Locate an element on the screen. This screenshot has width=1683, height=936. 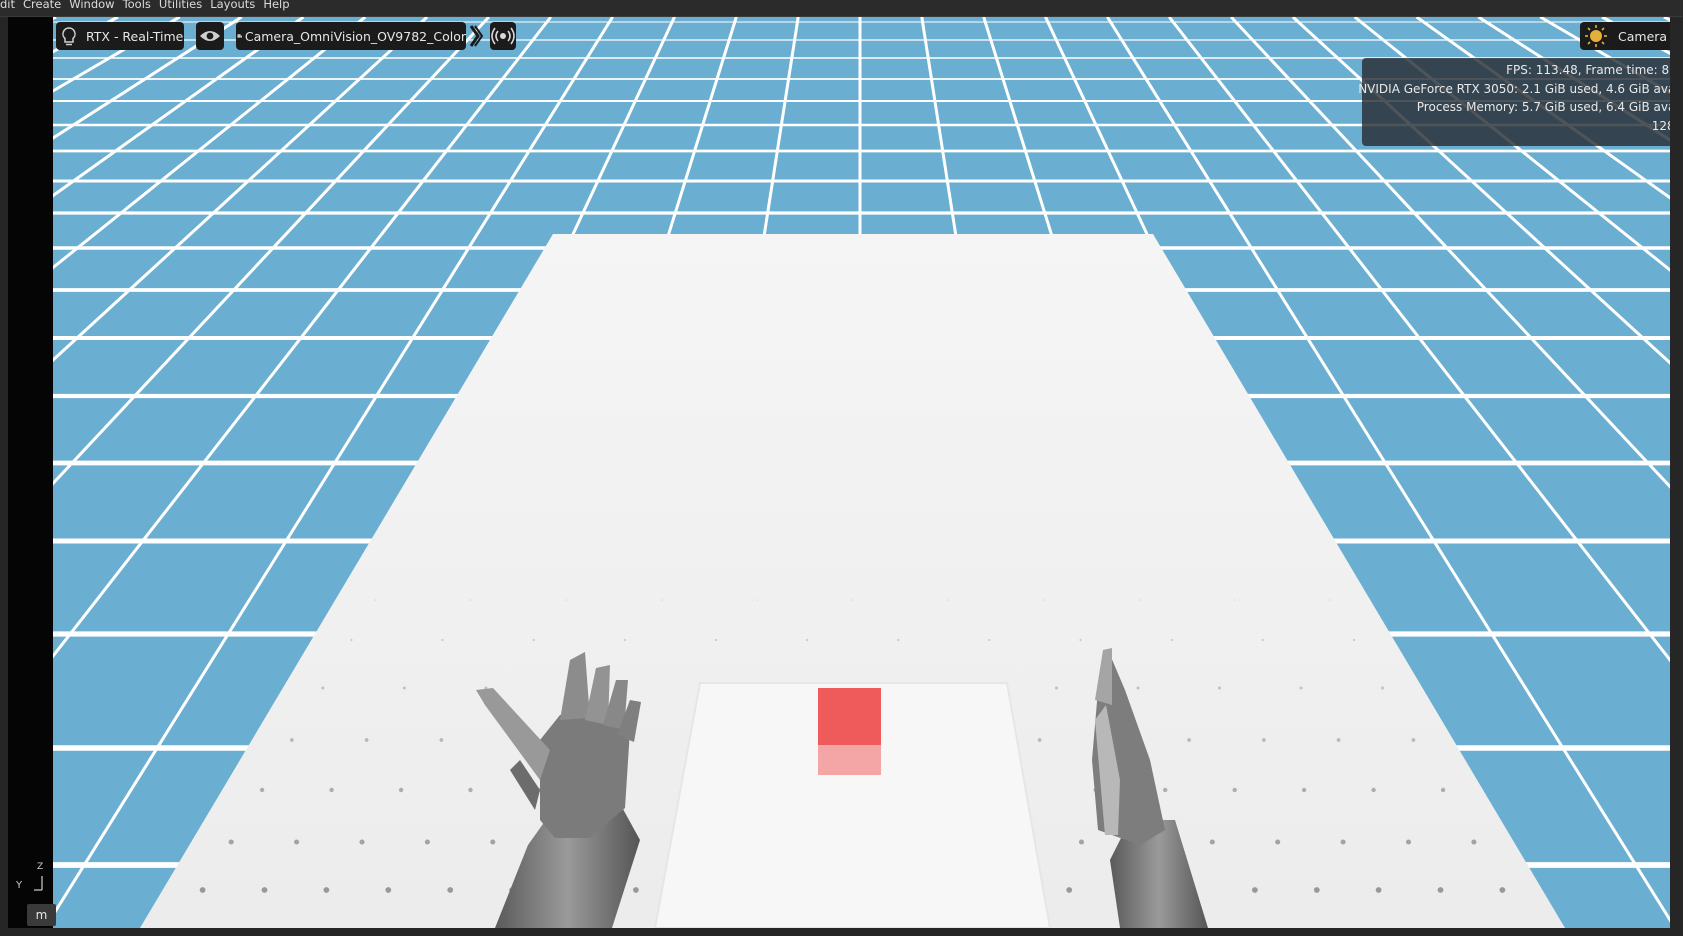
resolution-readout: 1280x7 is located at coordinates (1660, 126).